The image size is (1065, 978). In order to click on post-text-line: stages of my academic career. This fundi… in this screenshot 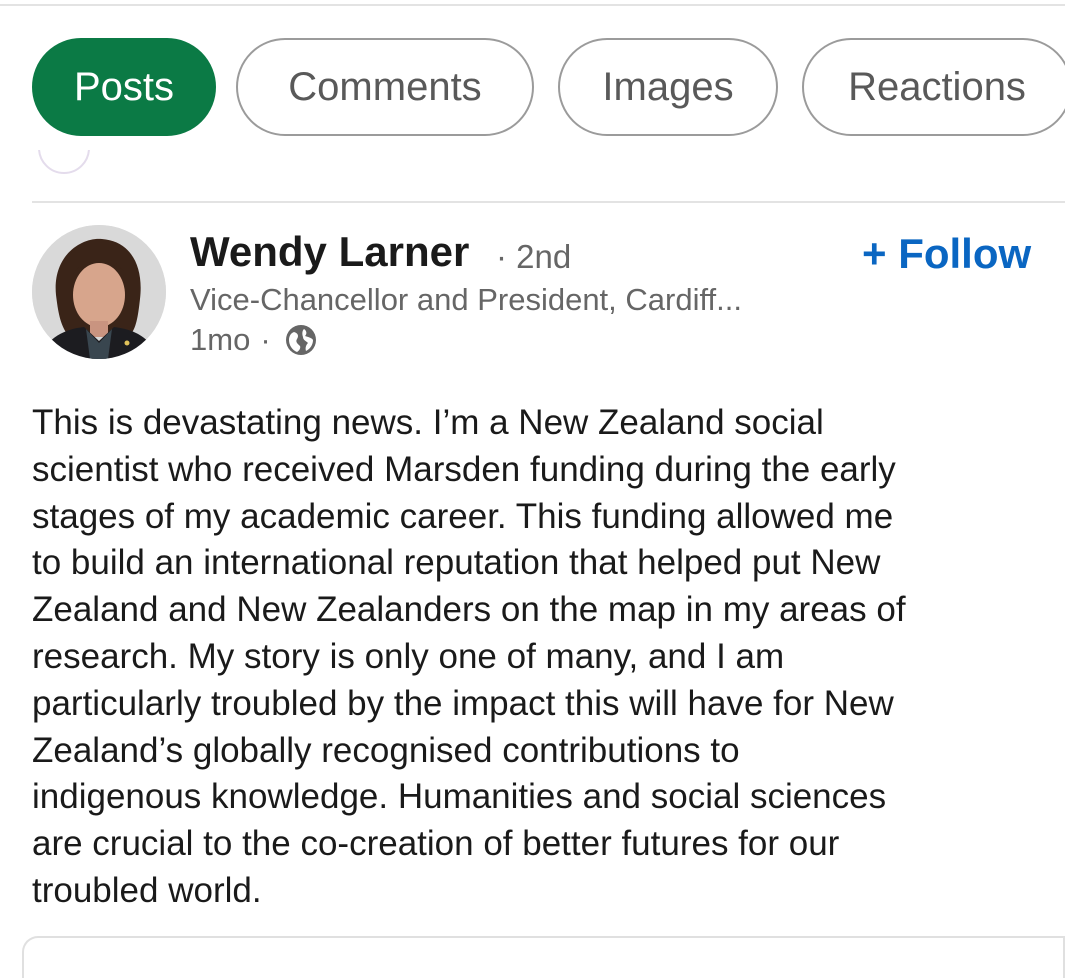, I will do `click(463, 516)`.